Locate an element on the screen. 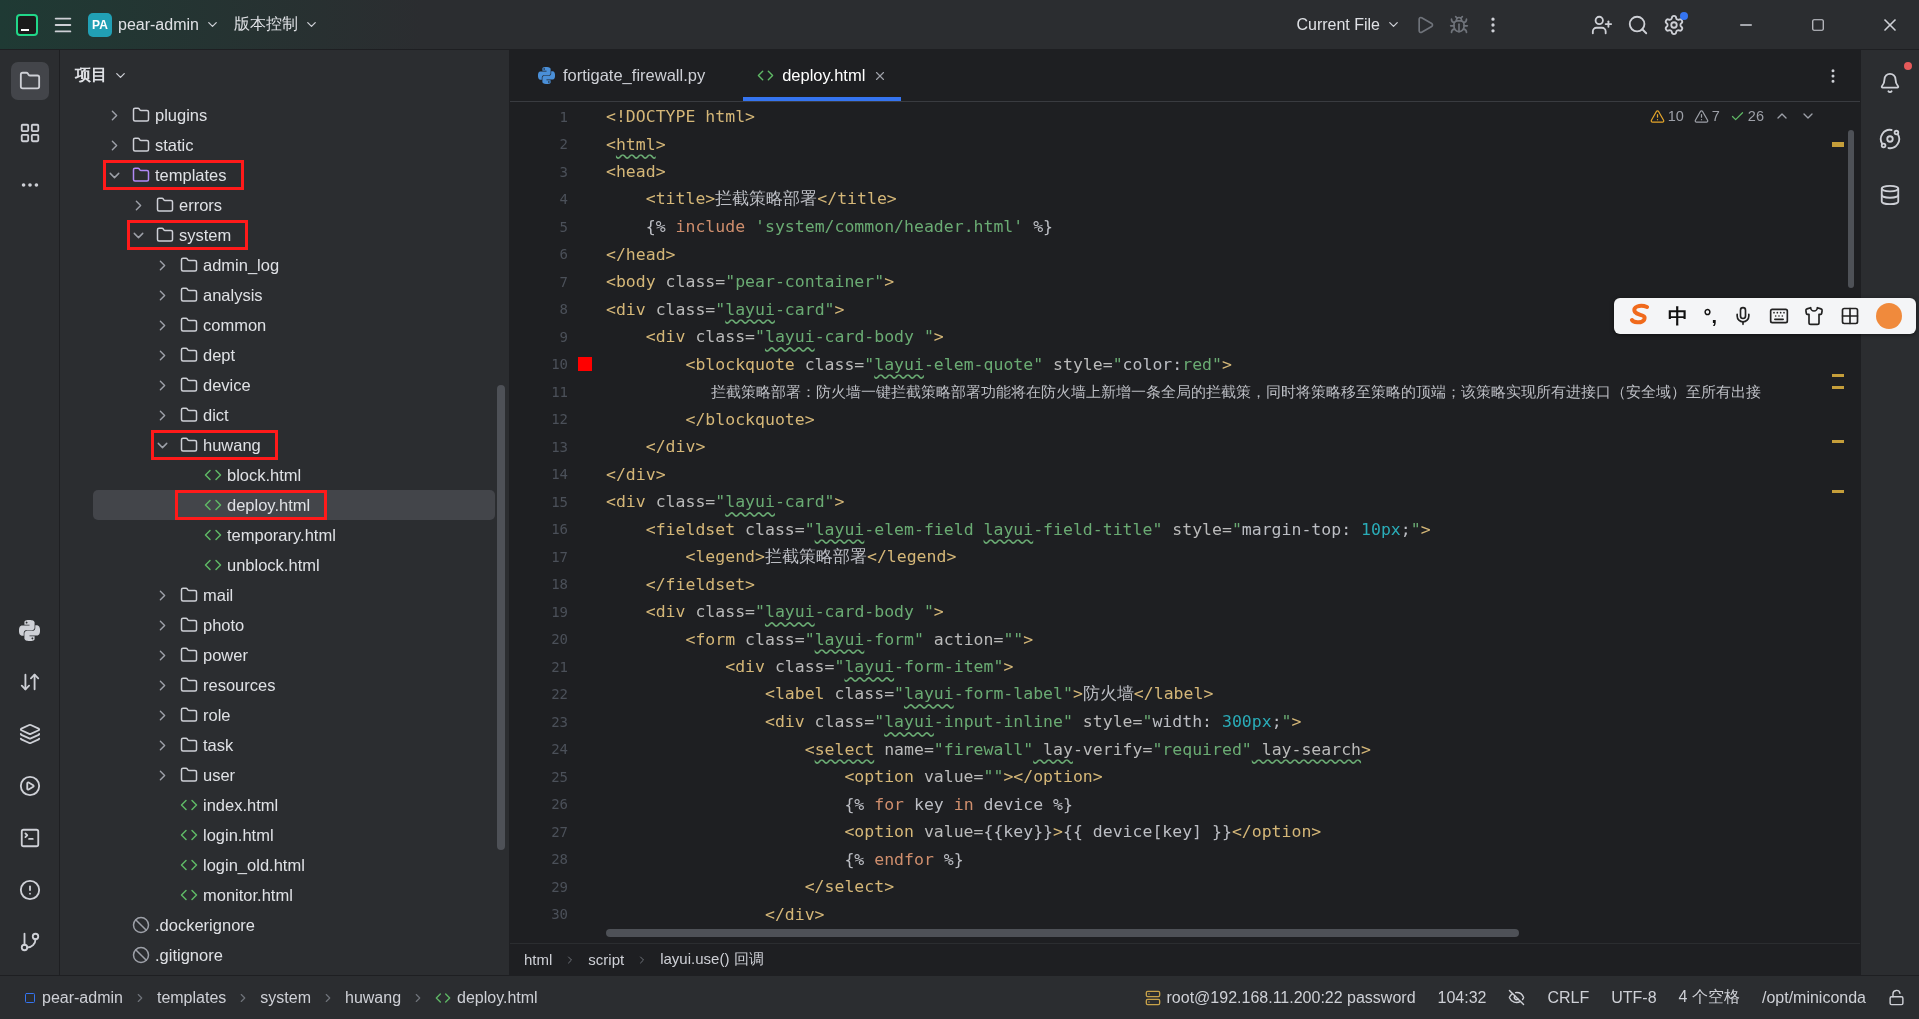 The width and height of the screenshot is (1919, 1019). punctuation-mode: °, is located at coordinates (1710, 316).